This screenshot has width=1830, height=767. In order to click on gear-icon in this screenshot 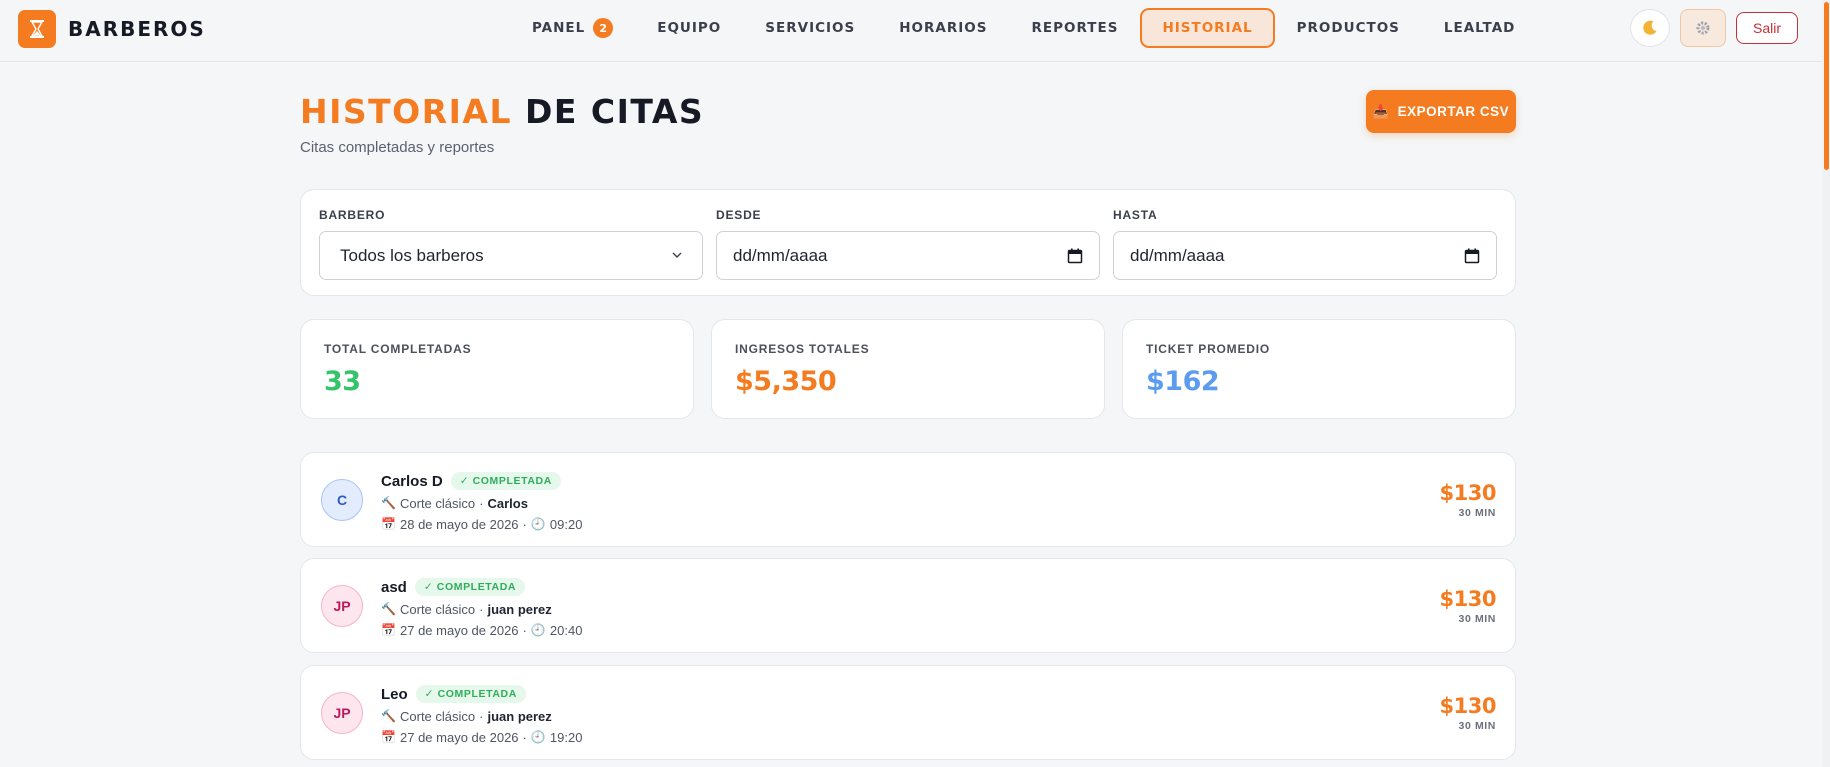, I will do `click(1703, 28)`.